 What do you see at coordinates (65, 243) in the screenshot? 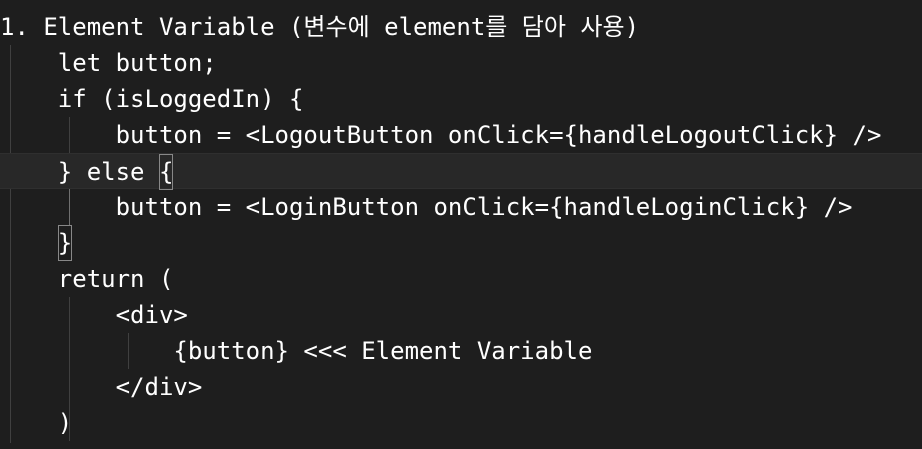
I see `matched-close-brace: }` at bounding box center [65, 243].